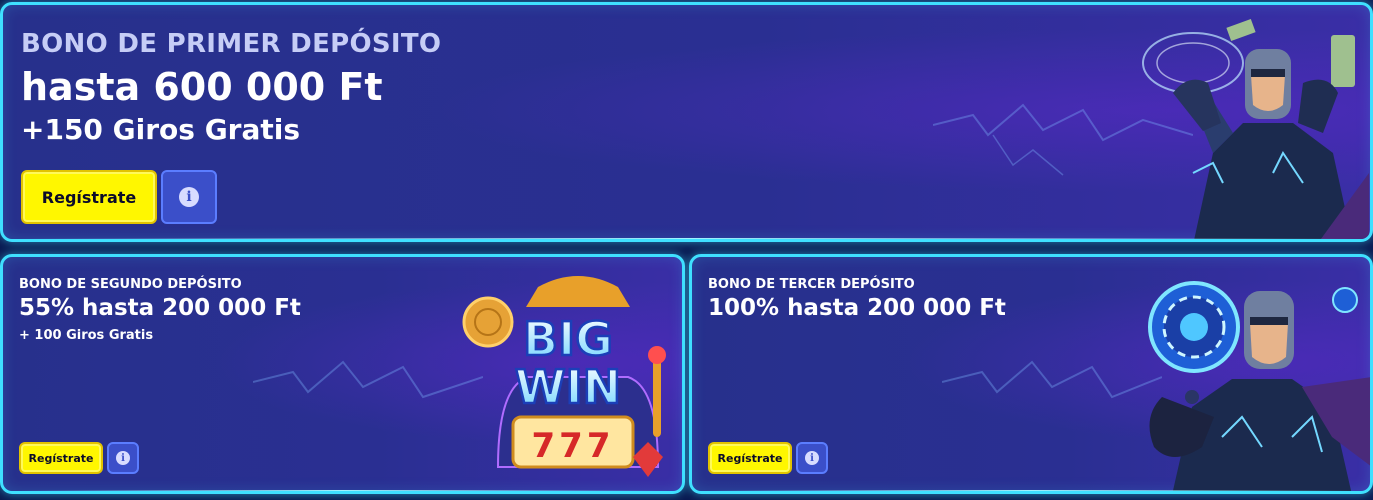 The height and width of the screenshot is (500, 1373). Describe the element at coordinates (573, 446) in the screenshot. I see `big-win-text-777: 777` at that location.